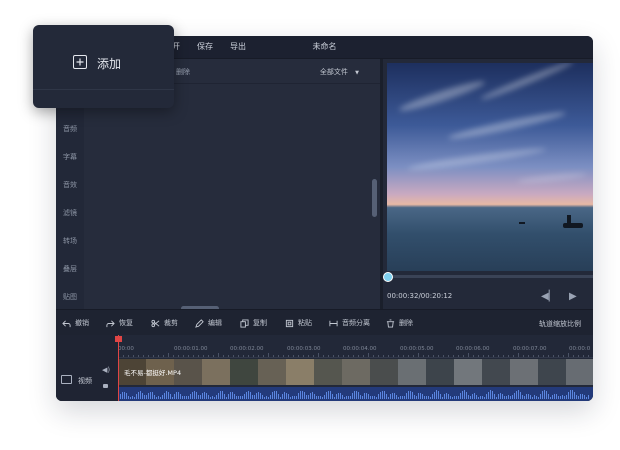 The width and height of the screenshot is (620, 450). I want to click on cut-button: 裁剪, so click(164, 323).